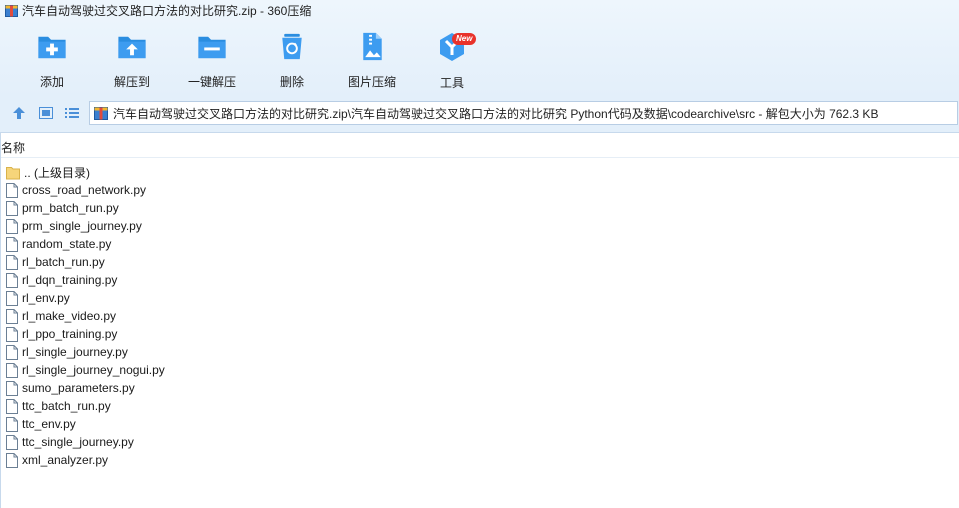 The height and width of the screenshot is (508, 959). I want to click on title-bar: 汽车自动驾驶过交叉路口方法的对比研究.zip - 360压缩, so click(479, 10).